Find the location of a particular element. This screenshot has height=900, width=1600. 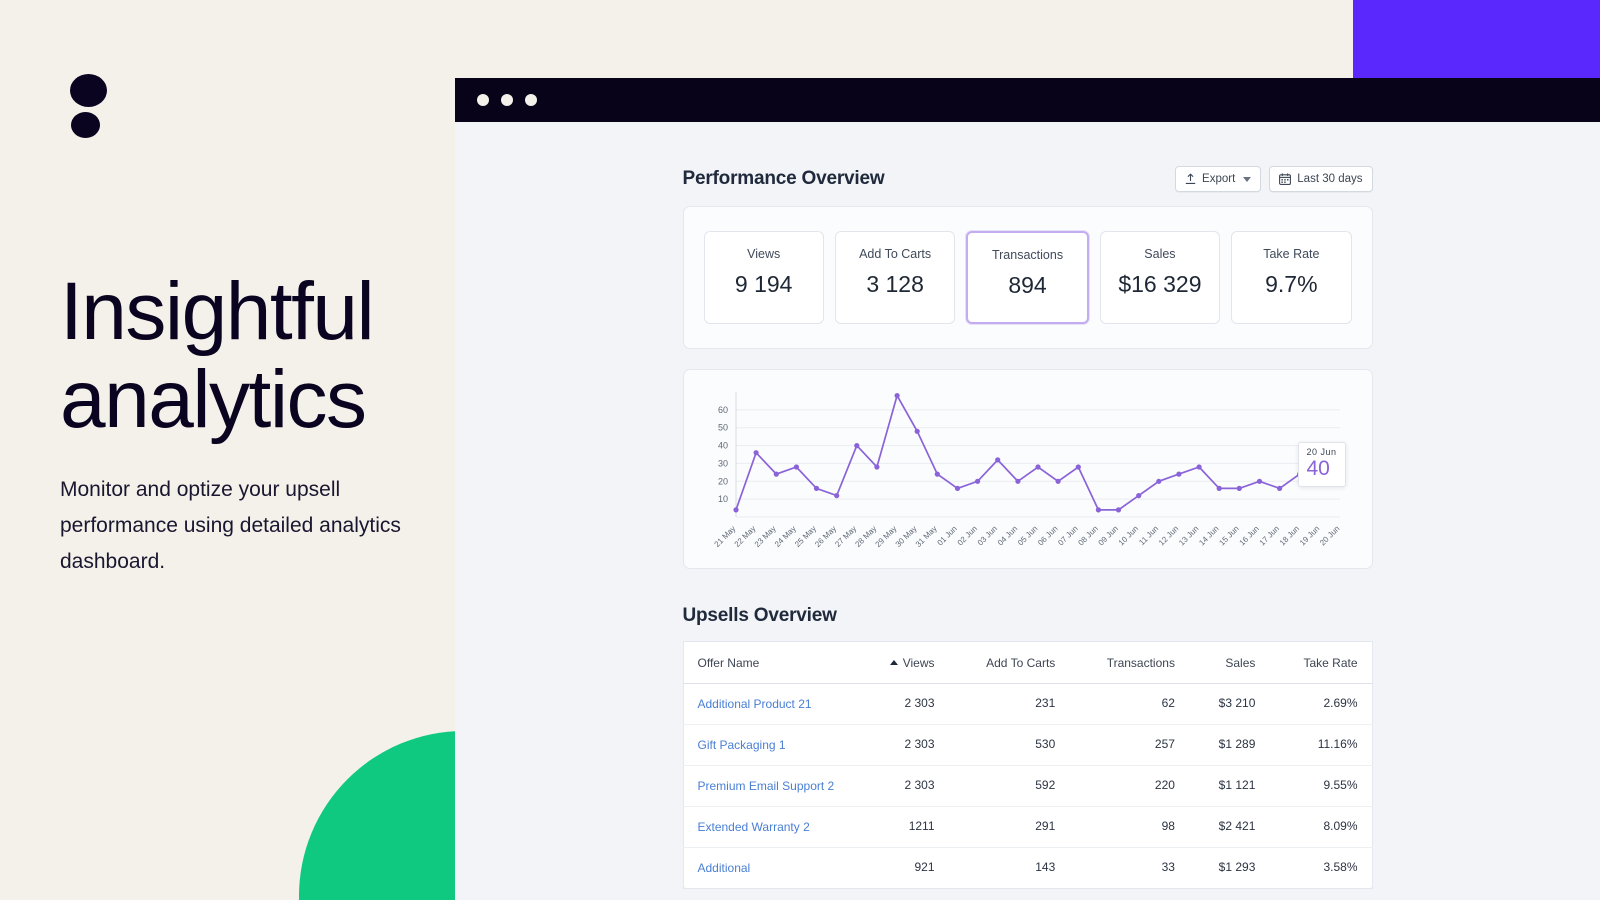

svg-text: 60 is located at coordinates (722, 410).